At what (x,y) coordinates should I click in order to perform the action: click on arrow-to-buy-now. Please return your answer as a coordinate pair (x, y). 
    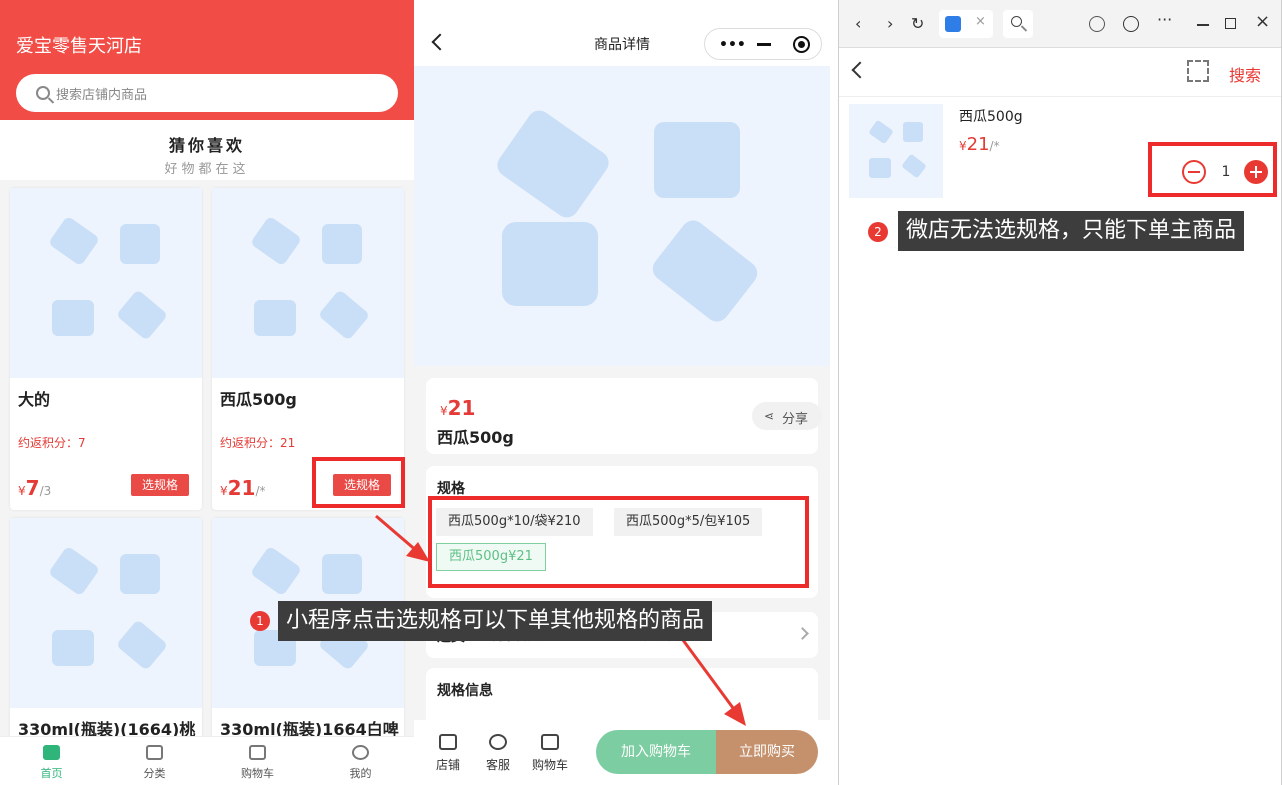
    Looking at the image, I should click on (712, 680).